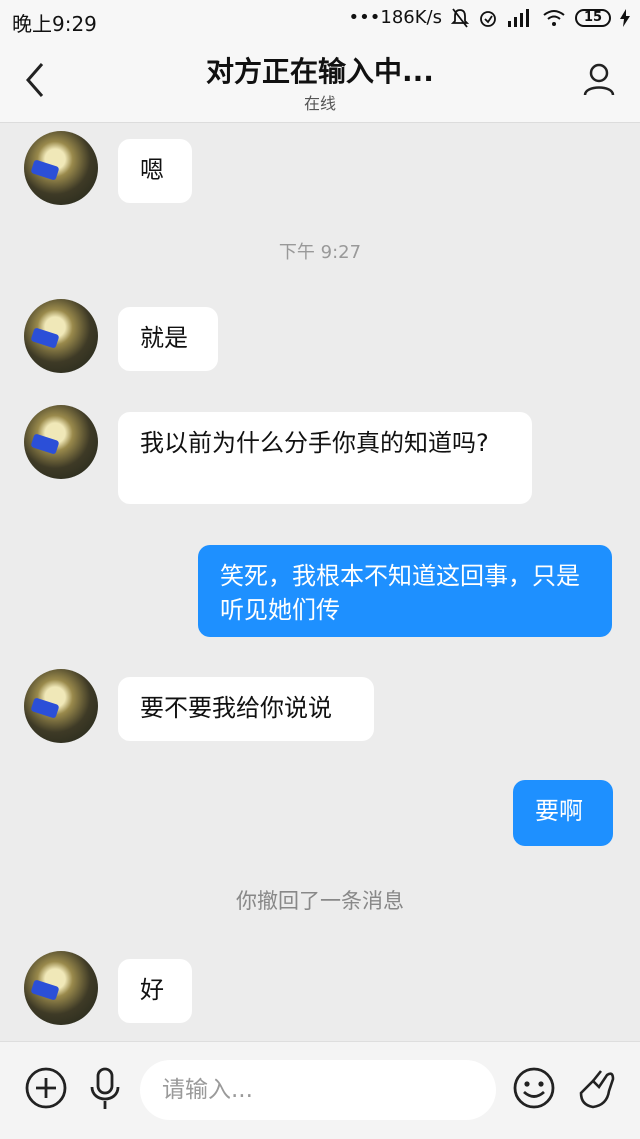  What do you see at coordinates (319, 103) in the screenshot?
I see `online-status: 在线` at bounding box center [319, 103].